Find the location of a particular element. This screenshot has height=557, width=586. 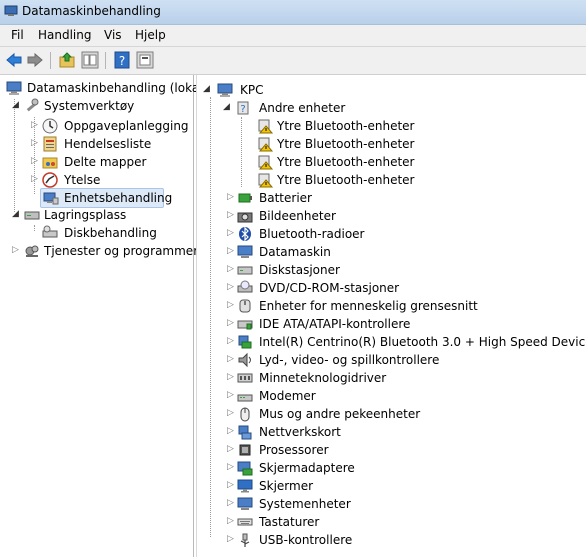

device-category-mus: ▷ Mus og andre pekeenheter is located at coordinates (405, 414).